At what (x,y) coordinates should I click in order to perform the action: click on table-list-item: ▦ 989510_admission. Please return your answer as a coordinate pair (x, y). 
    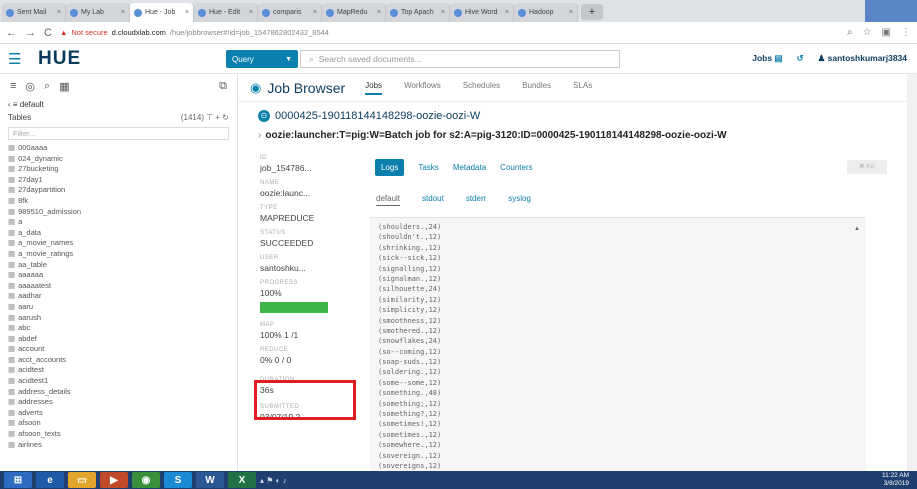
    Looking at the image, I should click on (118, 212).